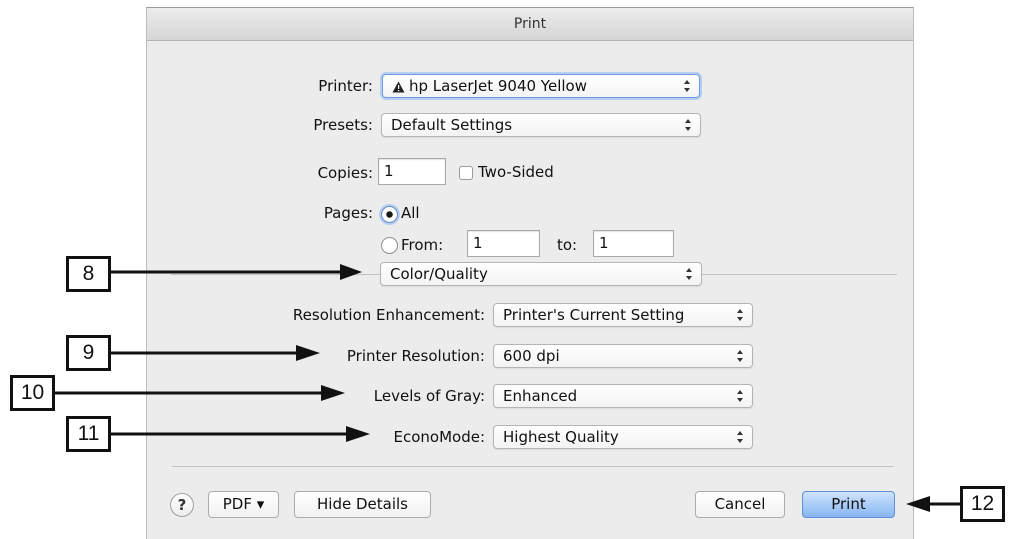 Image resolution: width=1016 pixels, height=539 pixels. What do you see at coordinates (88, 274) in the screenshot?
I see `callout-8: 8` at bounding box center [88, 274].